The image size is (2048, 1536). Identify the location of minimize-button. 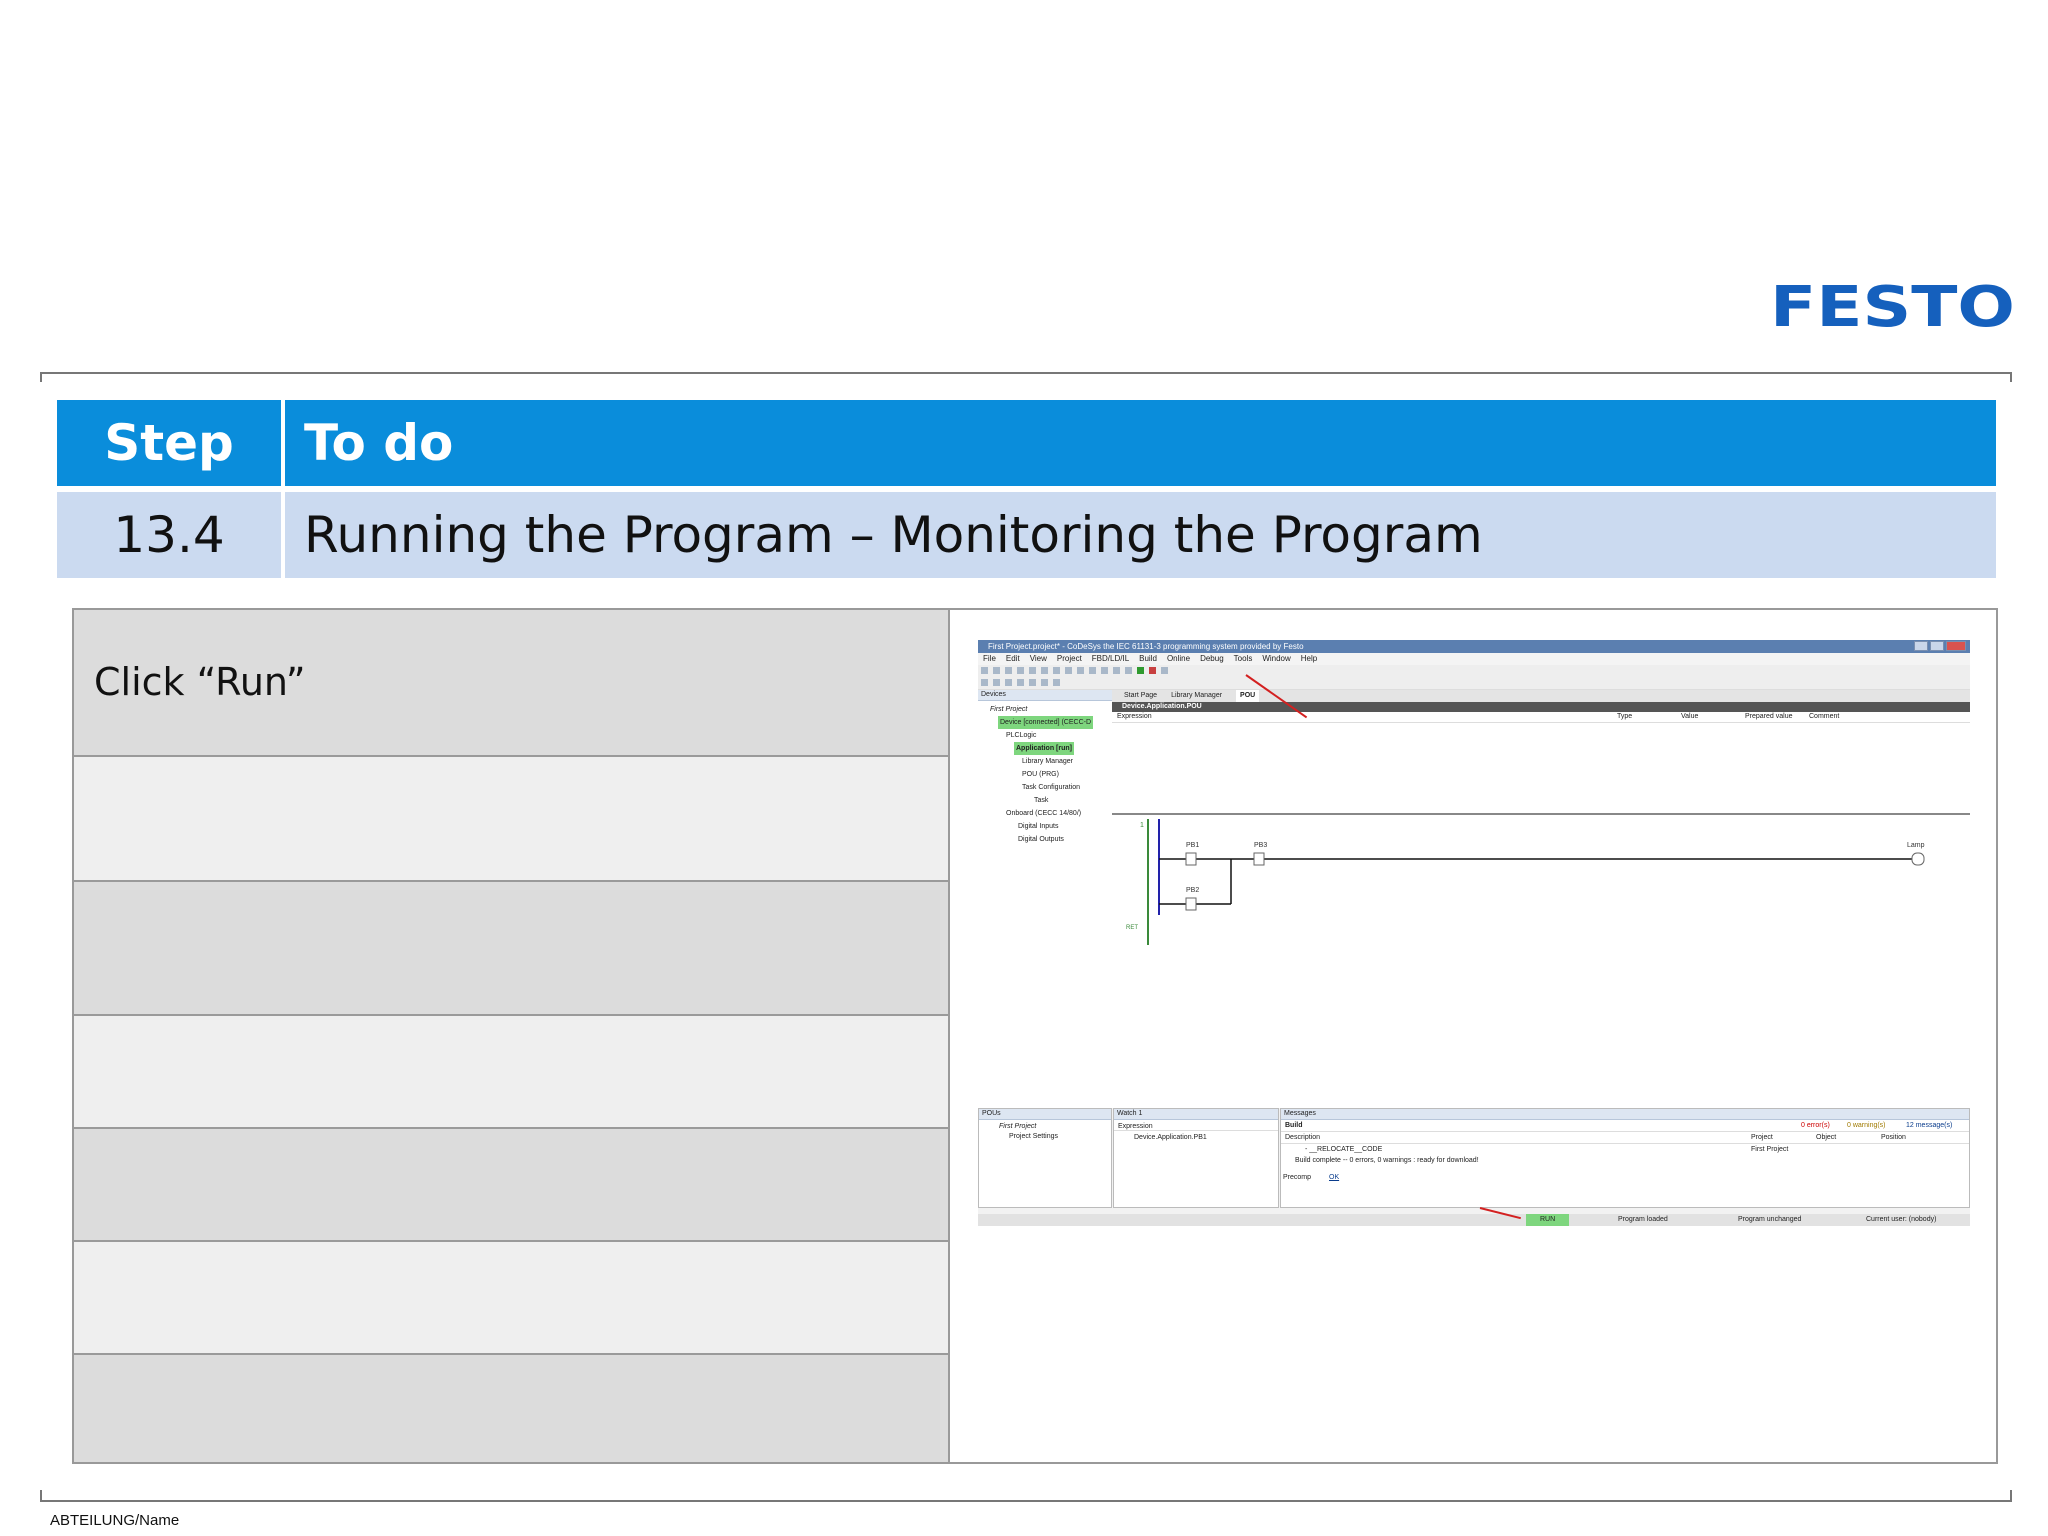
(1921, 646).